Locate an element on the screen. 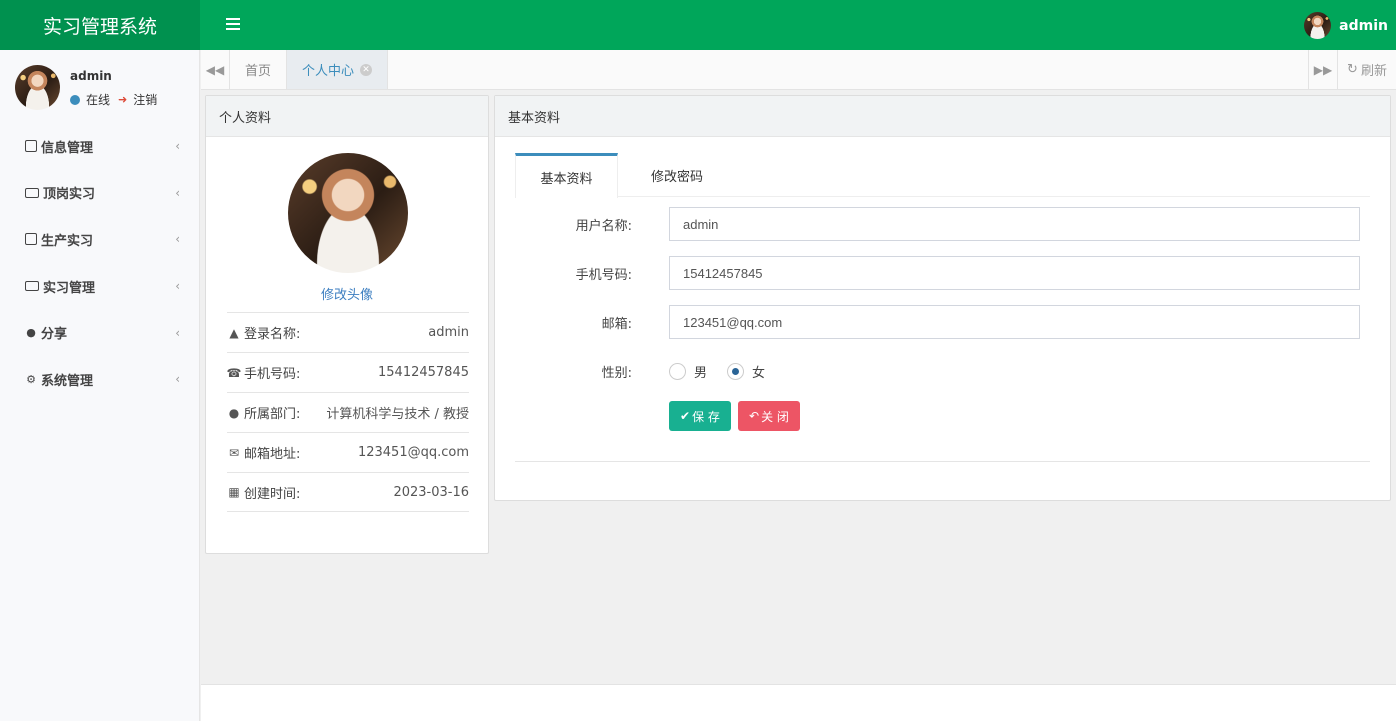  refresh-button: ↻ 刷新 is located at coordinates (1366, 69).